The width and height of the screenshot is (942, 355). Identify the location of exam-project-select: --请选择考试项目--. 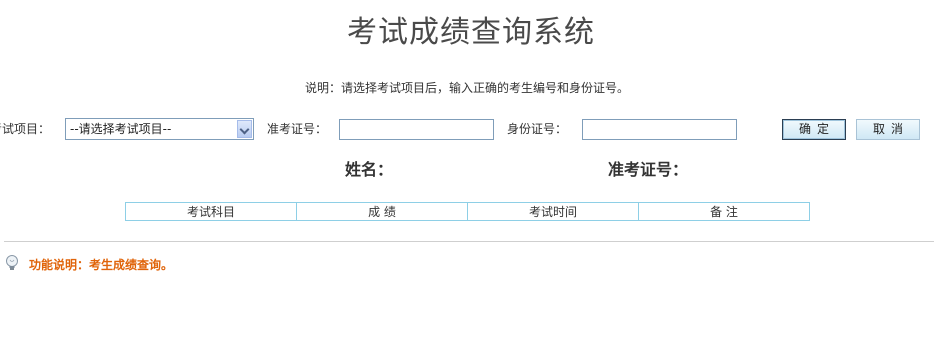
(159, 129).